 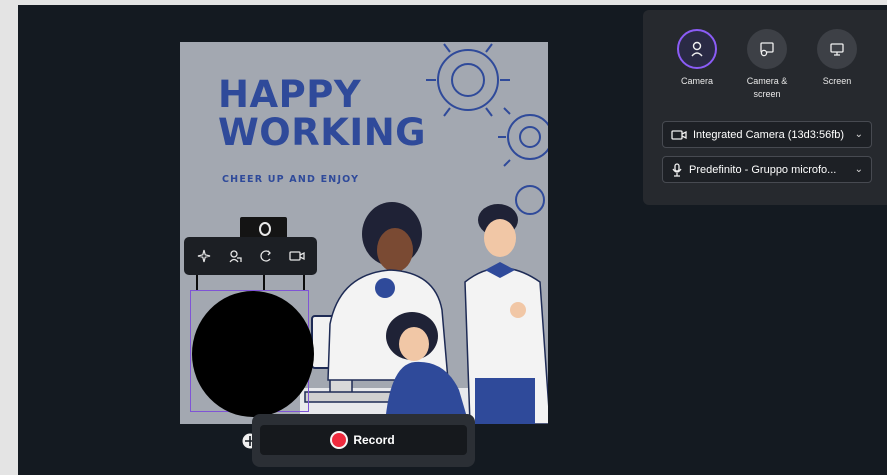 I want to click on record-button: Record, so click(x=363, y=440).